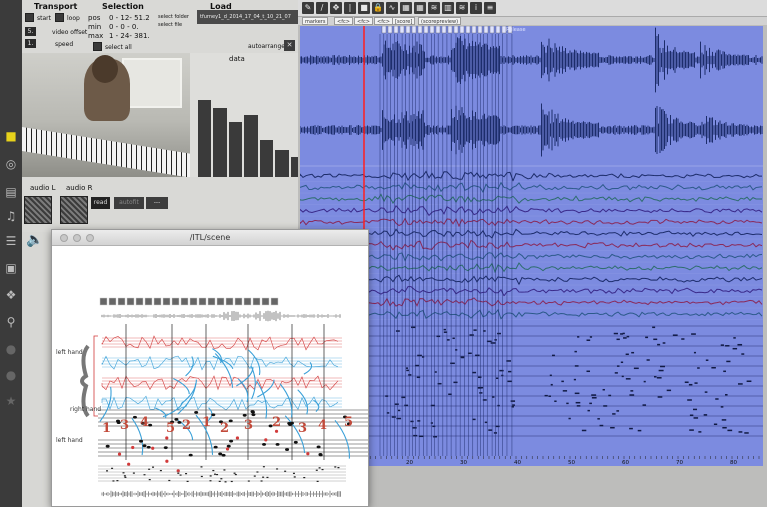  I want to click on lock-icon: 🔒, so click(378, 8).